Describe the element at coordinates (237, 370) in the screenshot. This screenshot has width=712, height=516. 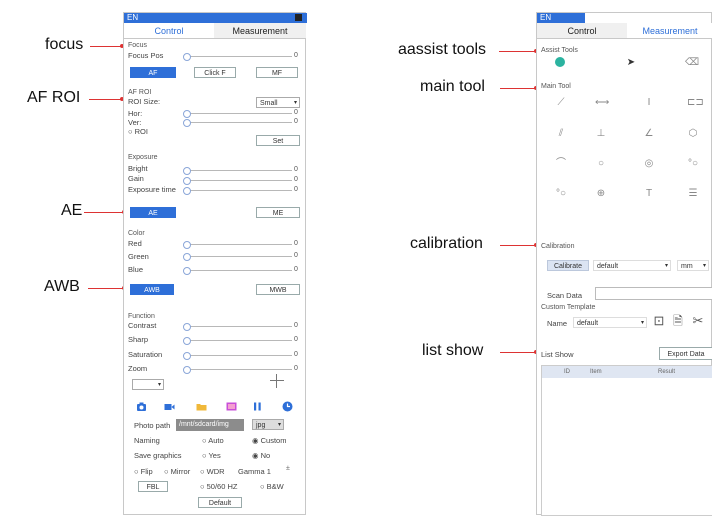
I see `zoom-slider` at that location.